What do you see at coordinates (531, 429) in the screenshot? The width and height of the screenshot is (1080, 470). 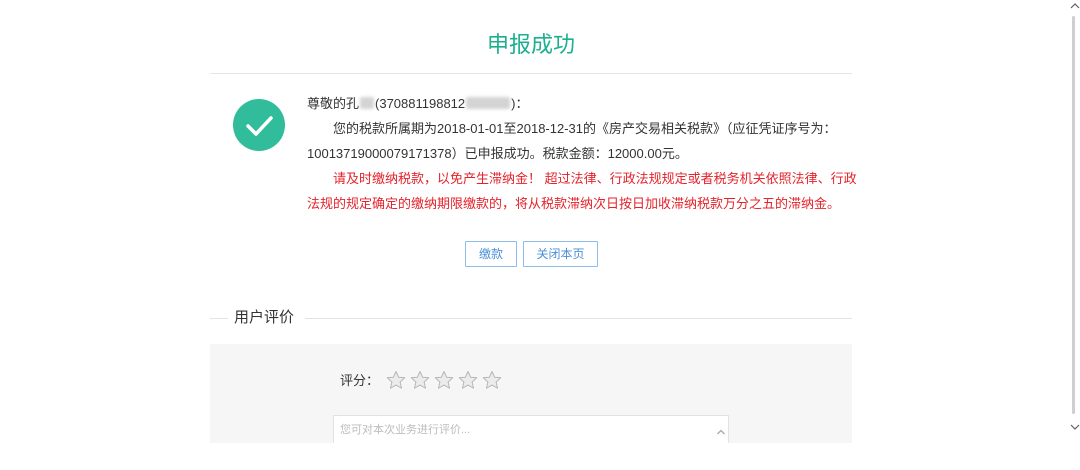 I see `comment-textarea` at bounding box center [531, 429].